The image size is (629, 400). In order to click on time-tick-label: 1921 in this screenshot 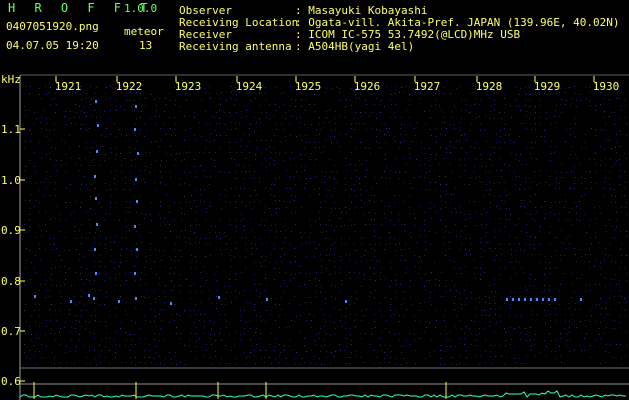, I will do `click(68, 86)`.